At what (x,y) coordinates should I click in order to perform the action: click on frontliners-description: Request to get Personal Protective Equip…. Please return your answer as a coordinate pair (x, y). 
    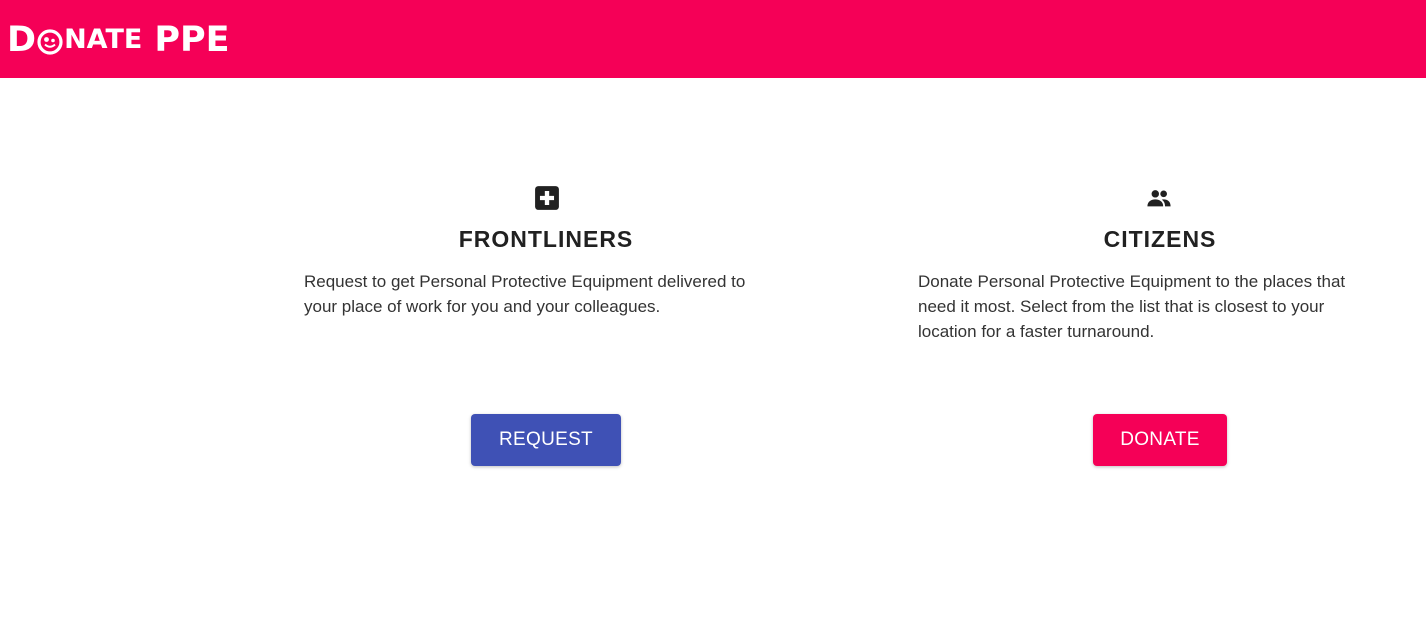
    Looking at the image, I should click on (525, 294).